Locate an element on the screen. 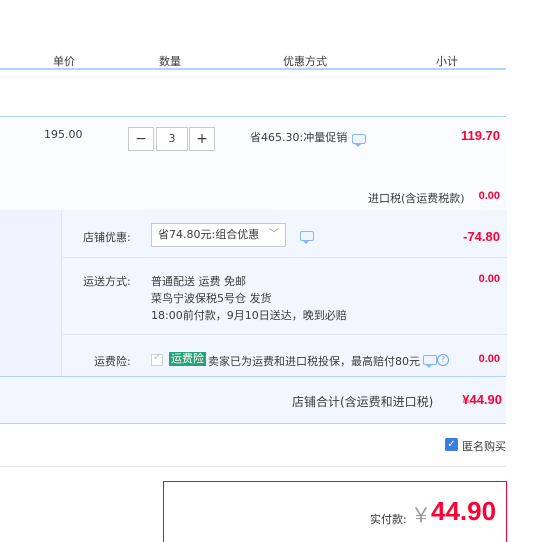  shop-panel-left is located at coordinates (30, 293).